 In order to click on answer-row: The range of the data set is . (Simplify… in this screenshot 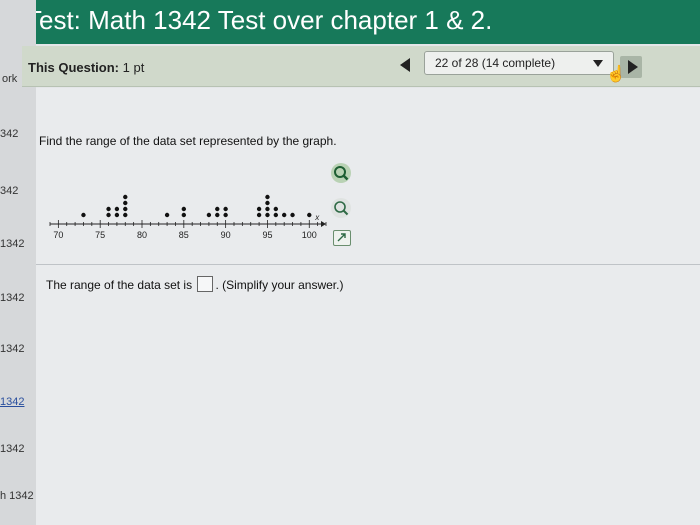, I will do `click(194, 284)`.